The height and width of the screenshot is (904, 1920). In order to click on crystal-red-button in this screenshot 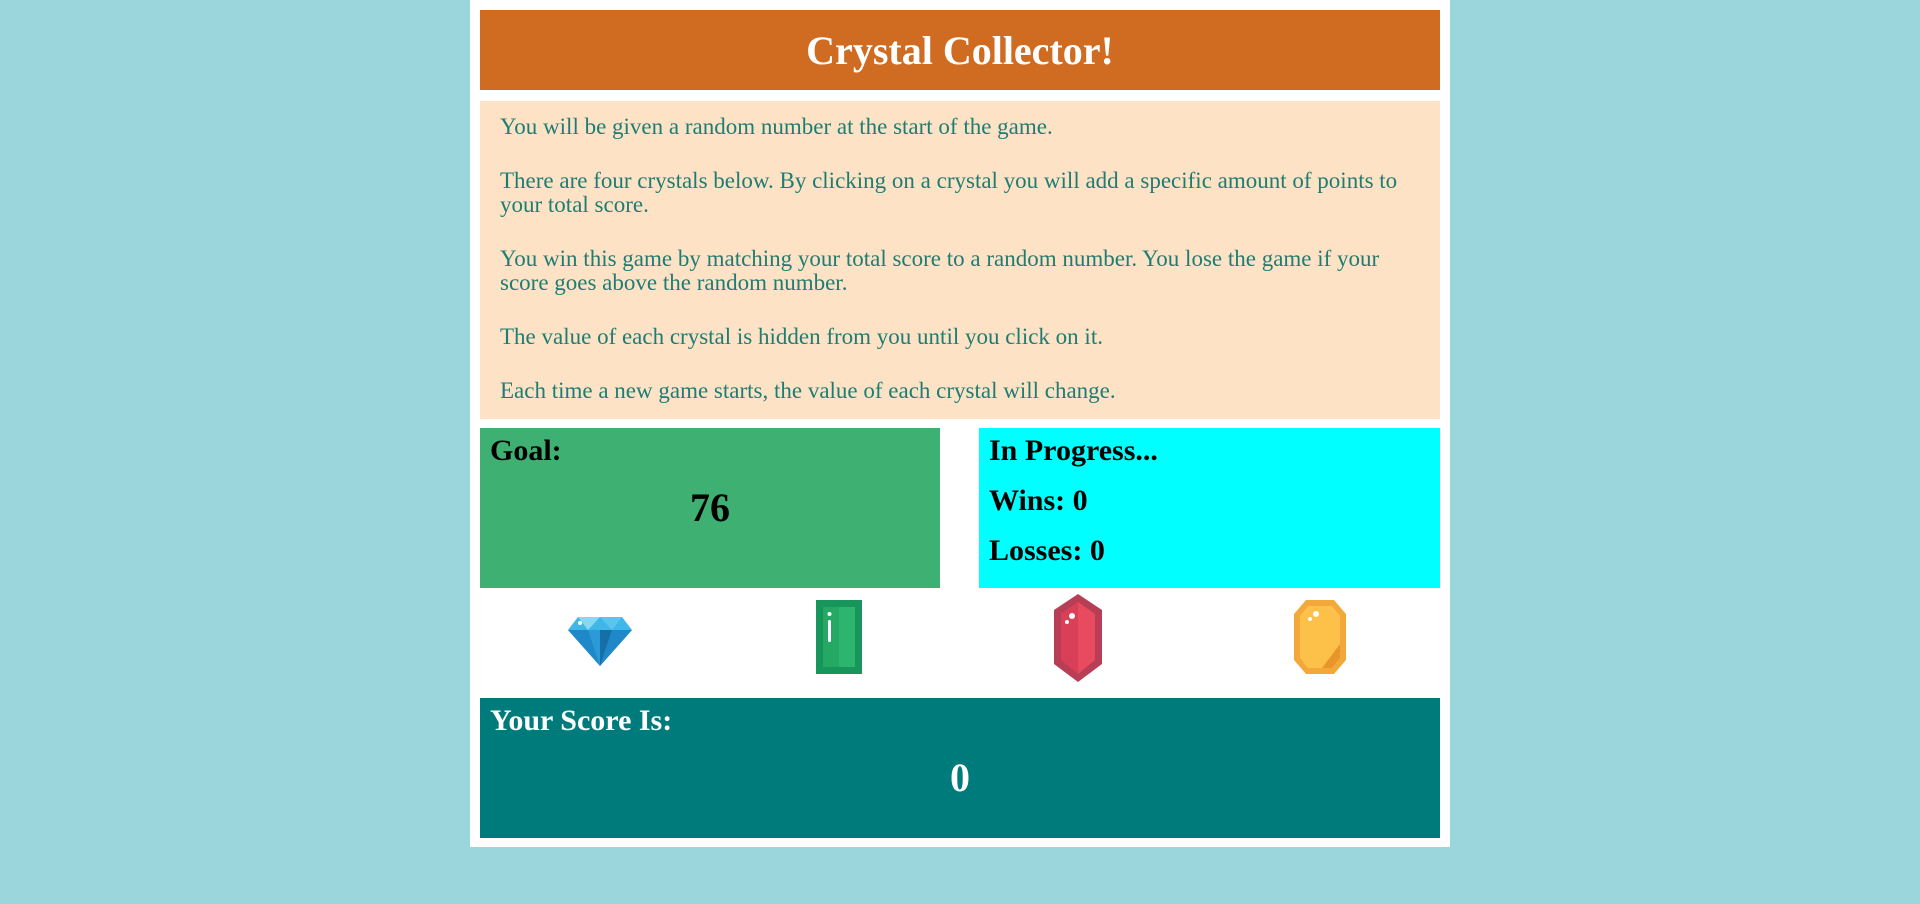, I will do `click(1078, 638)`.